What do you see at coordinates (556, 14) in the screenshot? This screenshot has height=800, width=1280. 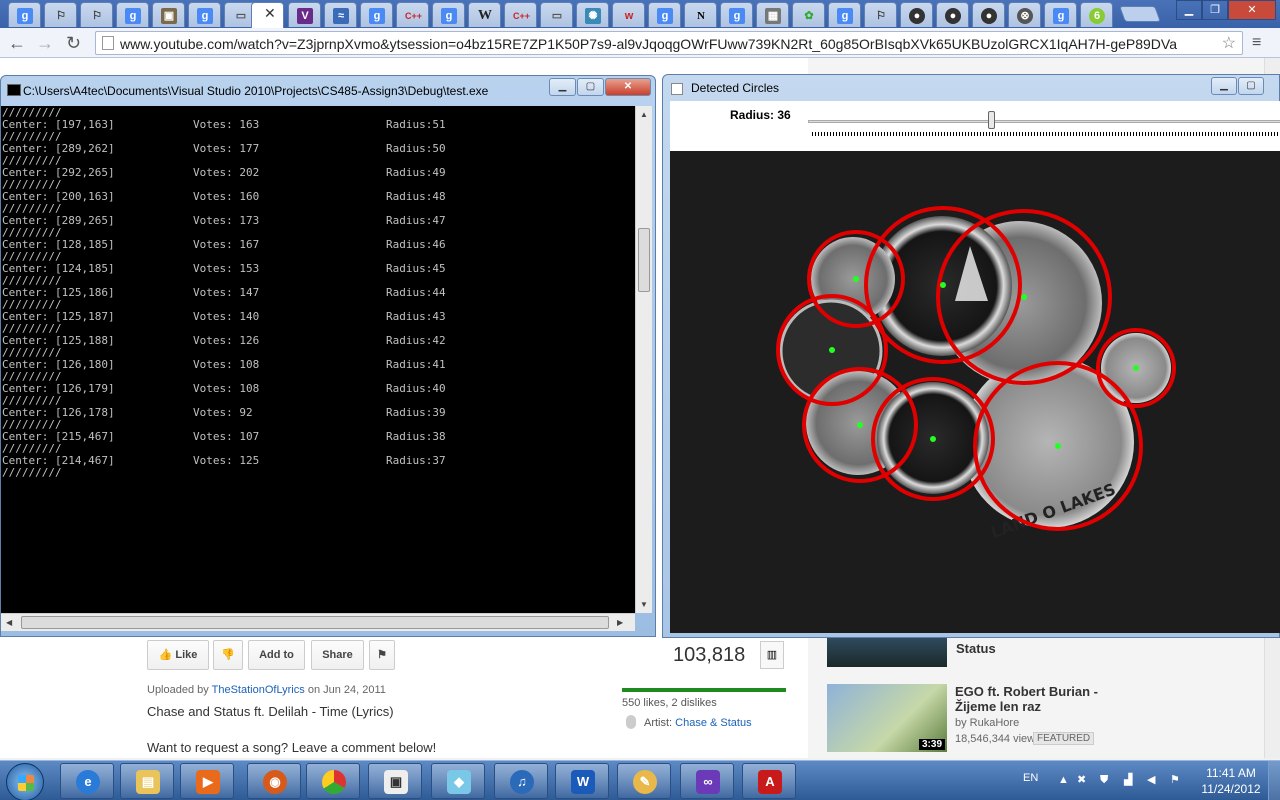 I see `browser-tab: ▭` at bounding box center [556, 14].